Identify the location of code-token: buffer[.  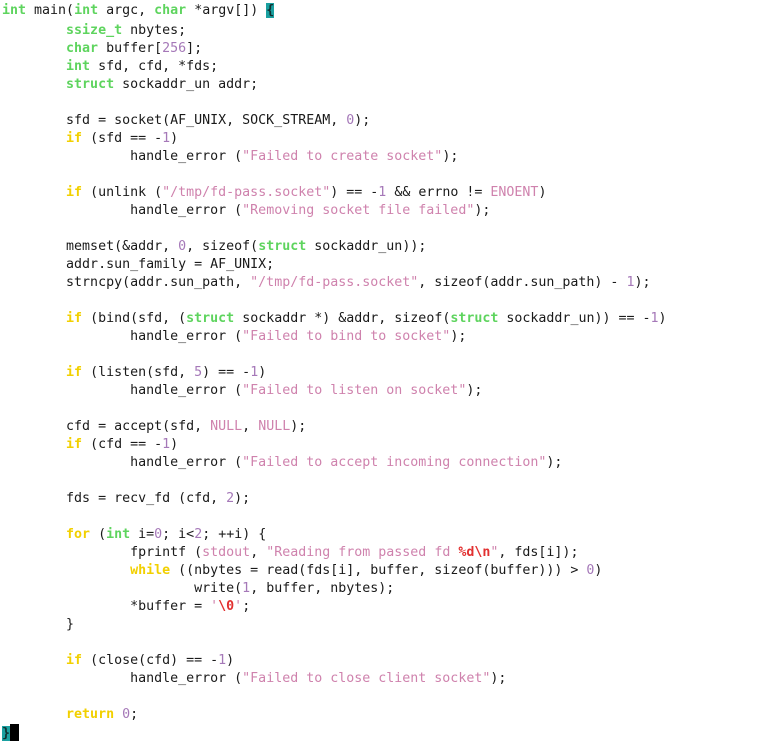
(130, 48).